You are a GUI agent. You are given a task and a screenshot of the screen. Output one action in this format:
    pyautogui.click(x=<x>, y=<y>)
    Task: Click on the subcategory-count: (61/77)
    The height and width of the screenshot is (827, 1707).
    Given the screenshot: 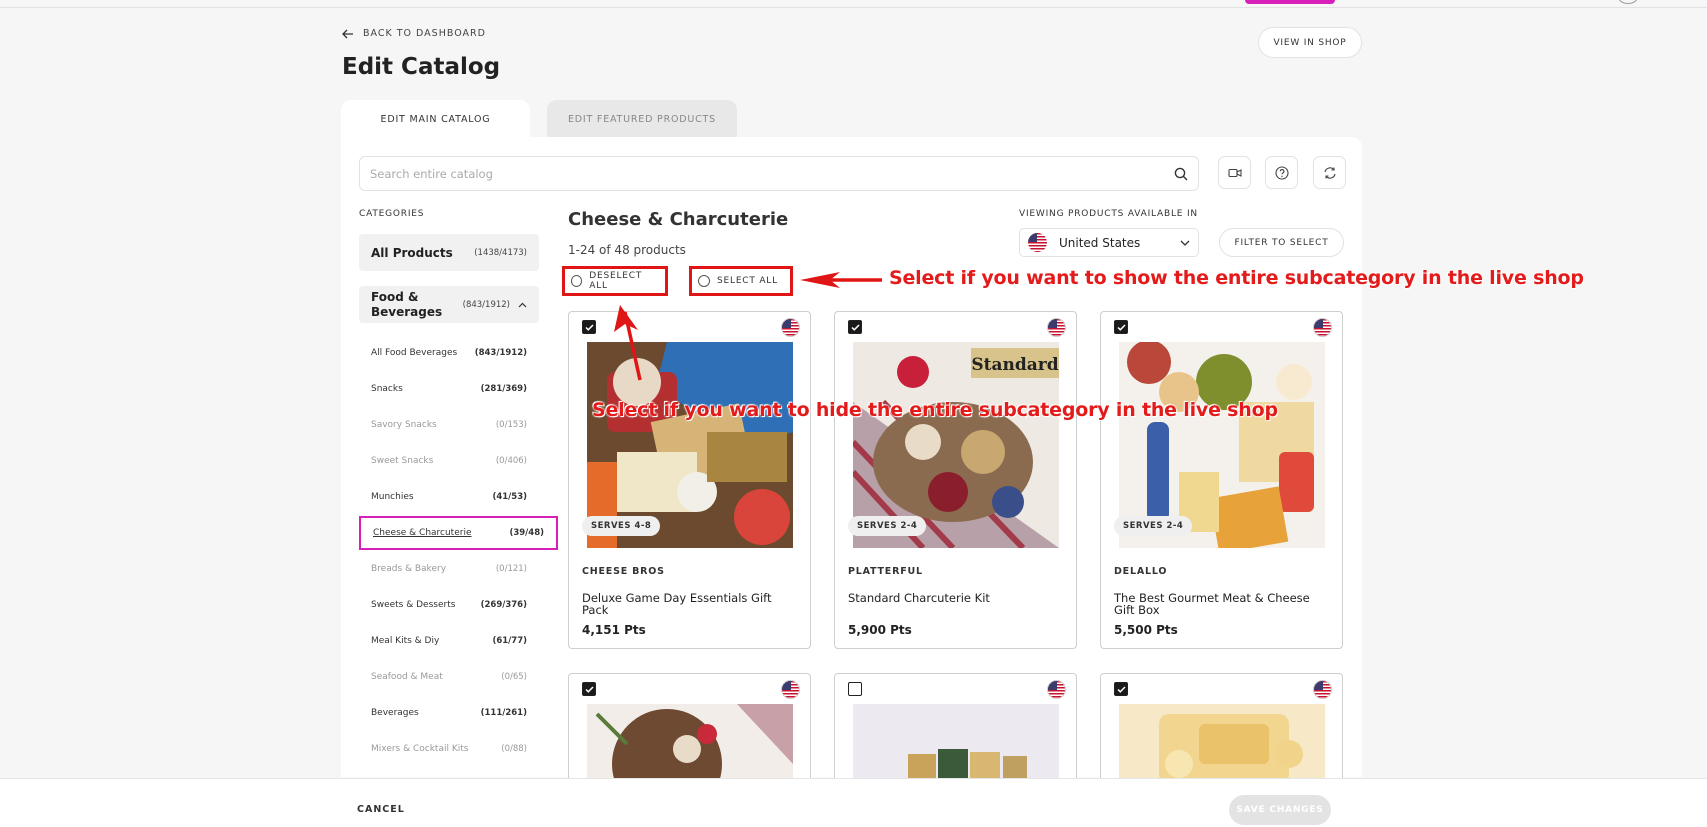 What is the action you would take?
    pyautogui.click(x=509, y=641)
    